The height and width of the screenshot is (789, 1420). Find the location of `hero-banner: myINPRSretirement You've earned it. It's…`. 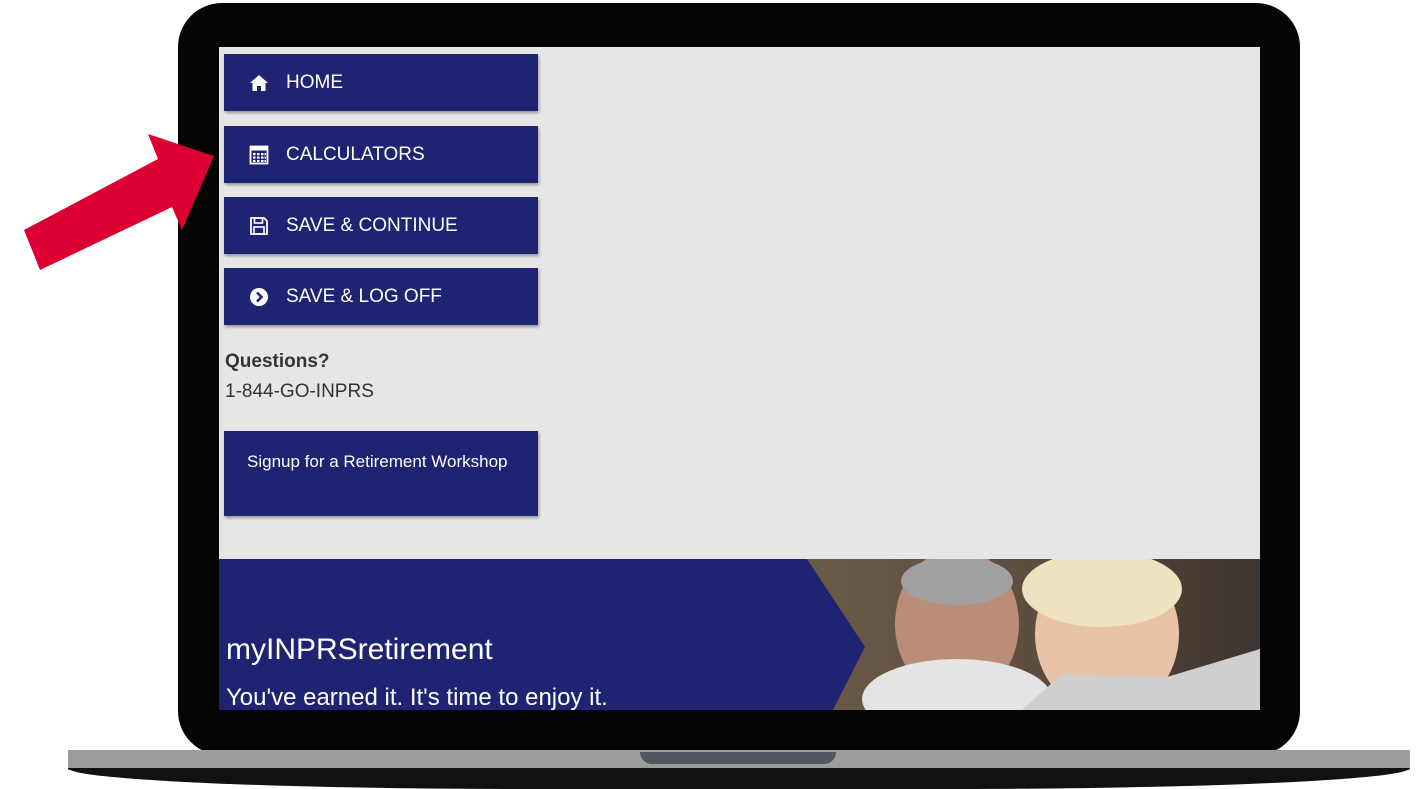

hero-banner: myINPRSretirement You've earned it. It's… is located at coordinates (739, 634).